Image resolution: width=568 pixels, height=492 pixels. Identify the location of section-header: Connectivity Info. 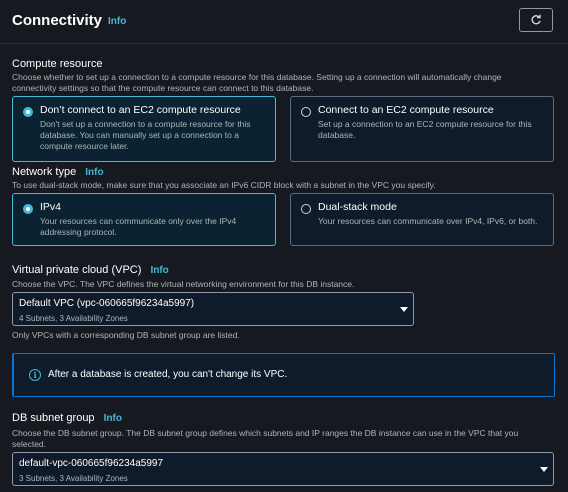
(284, 22).